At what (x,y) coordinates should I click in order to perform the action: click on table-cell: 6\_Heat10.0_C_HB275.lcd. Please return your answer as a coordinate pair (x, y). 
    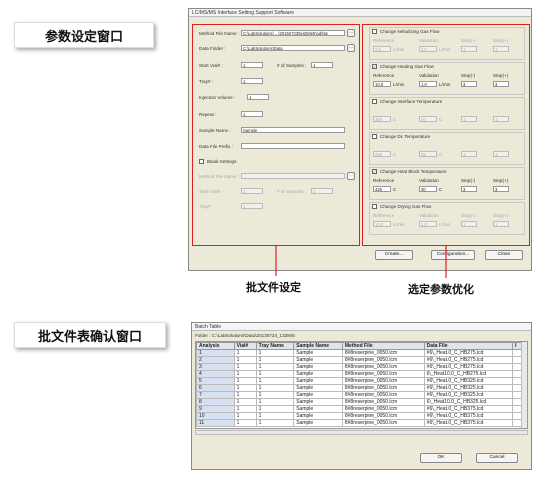
    Looking at the image, I should click on (468, 374).